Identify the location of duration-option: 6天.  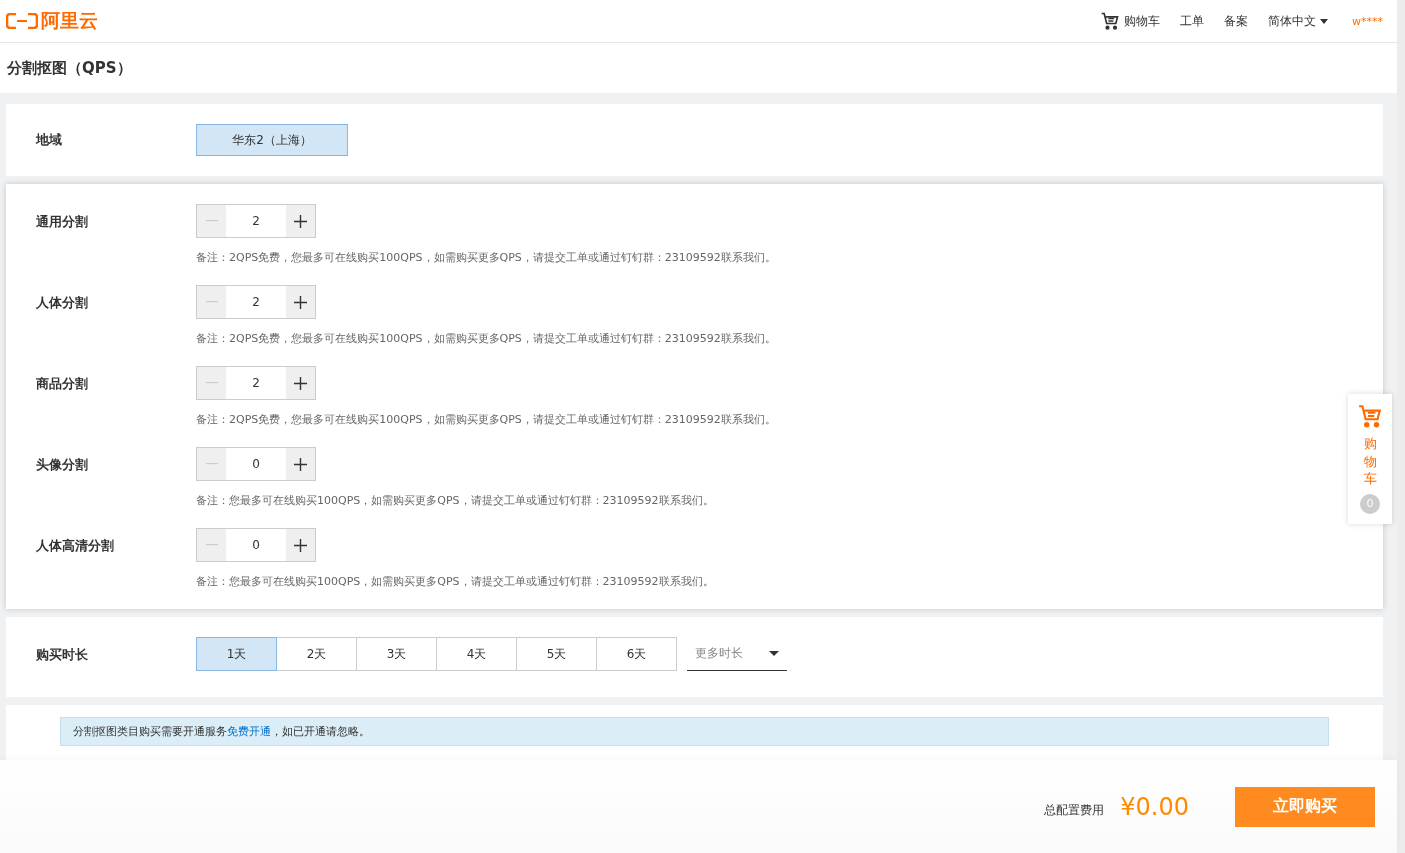
(636, 654).